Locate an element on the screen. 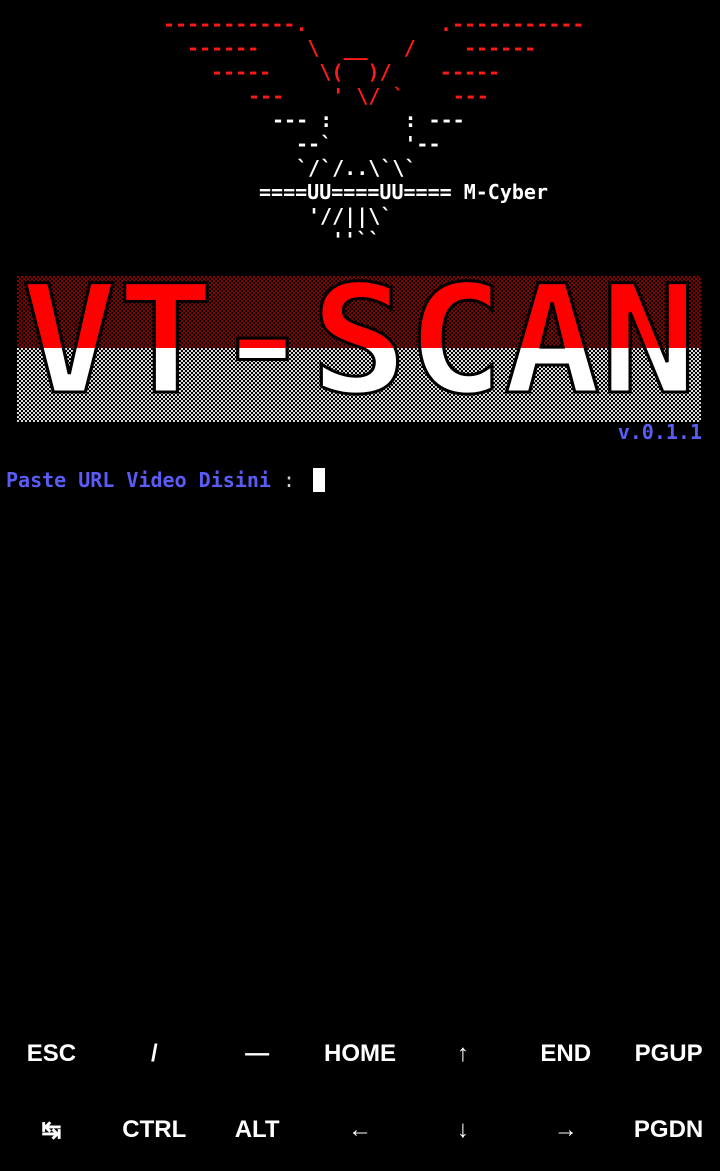 The width and height of the screenshot is (720, 1171). eagle-art-line: --` '-- is located at coordinates (368, 144).